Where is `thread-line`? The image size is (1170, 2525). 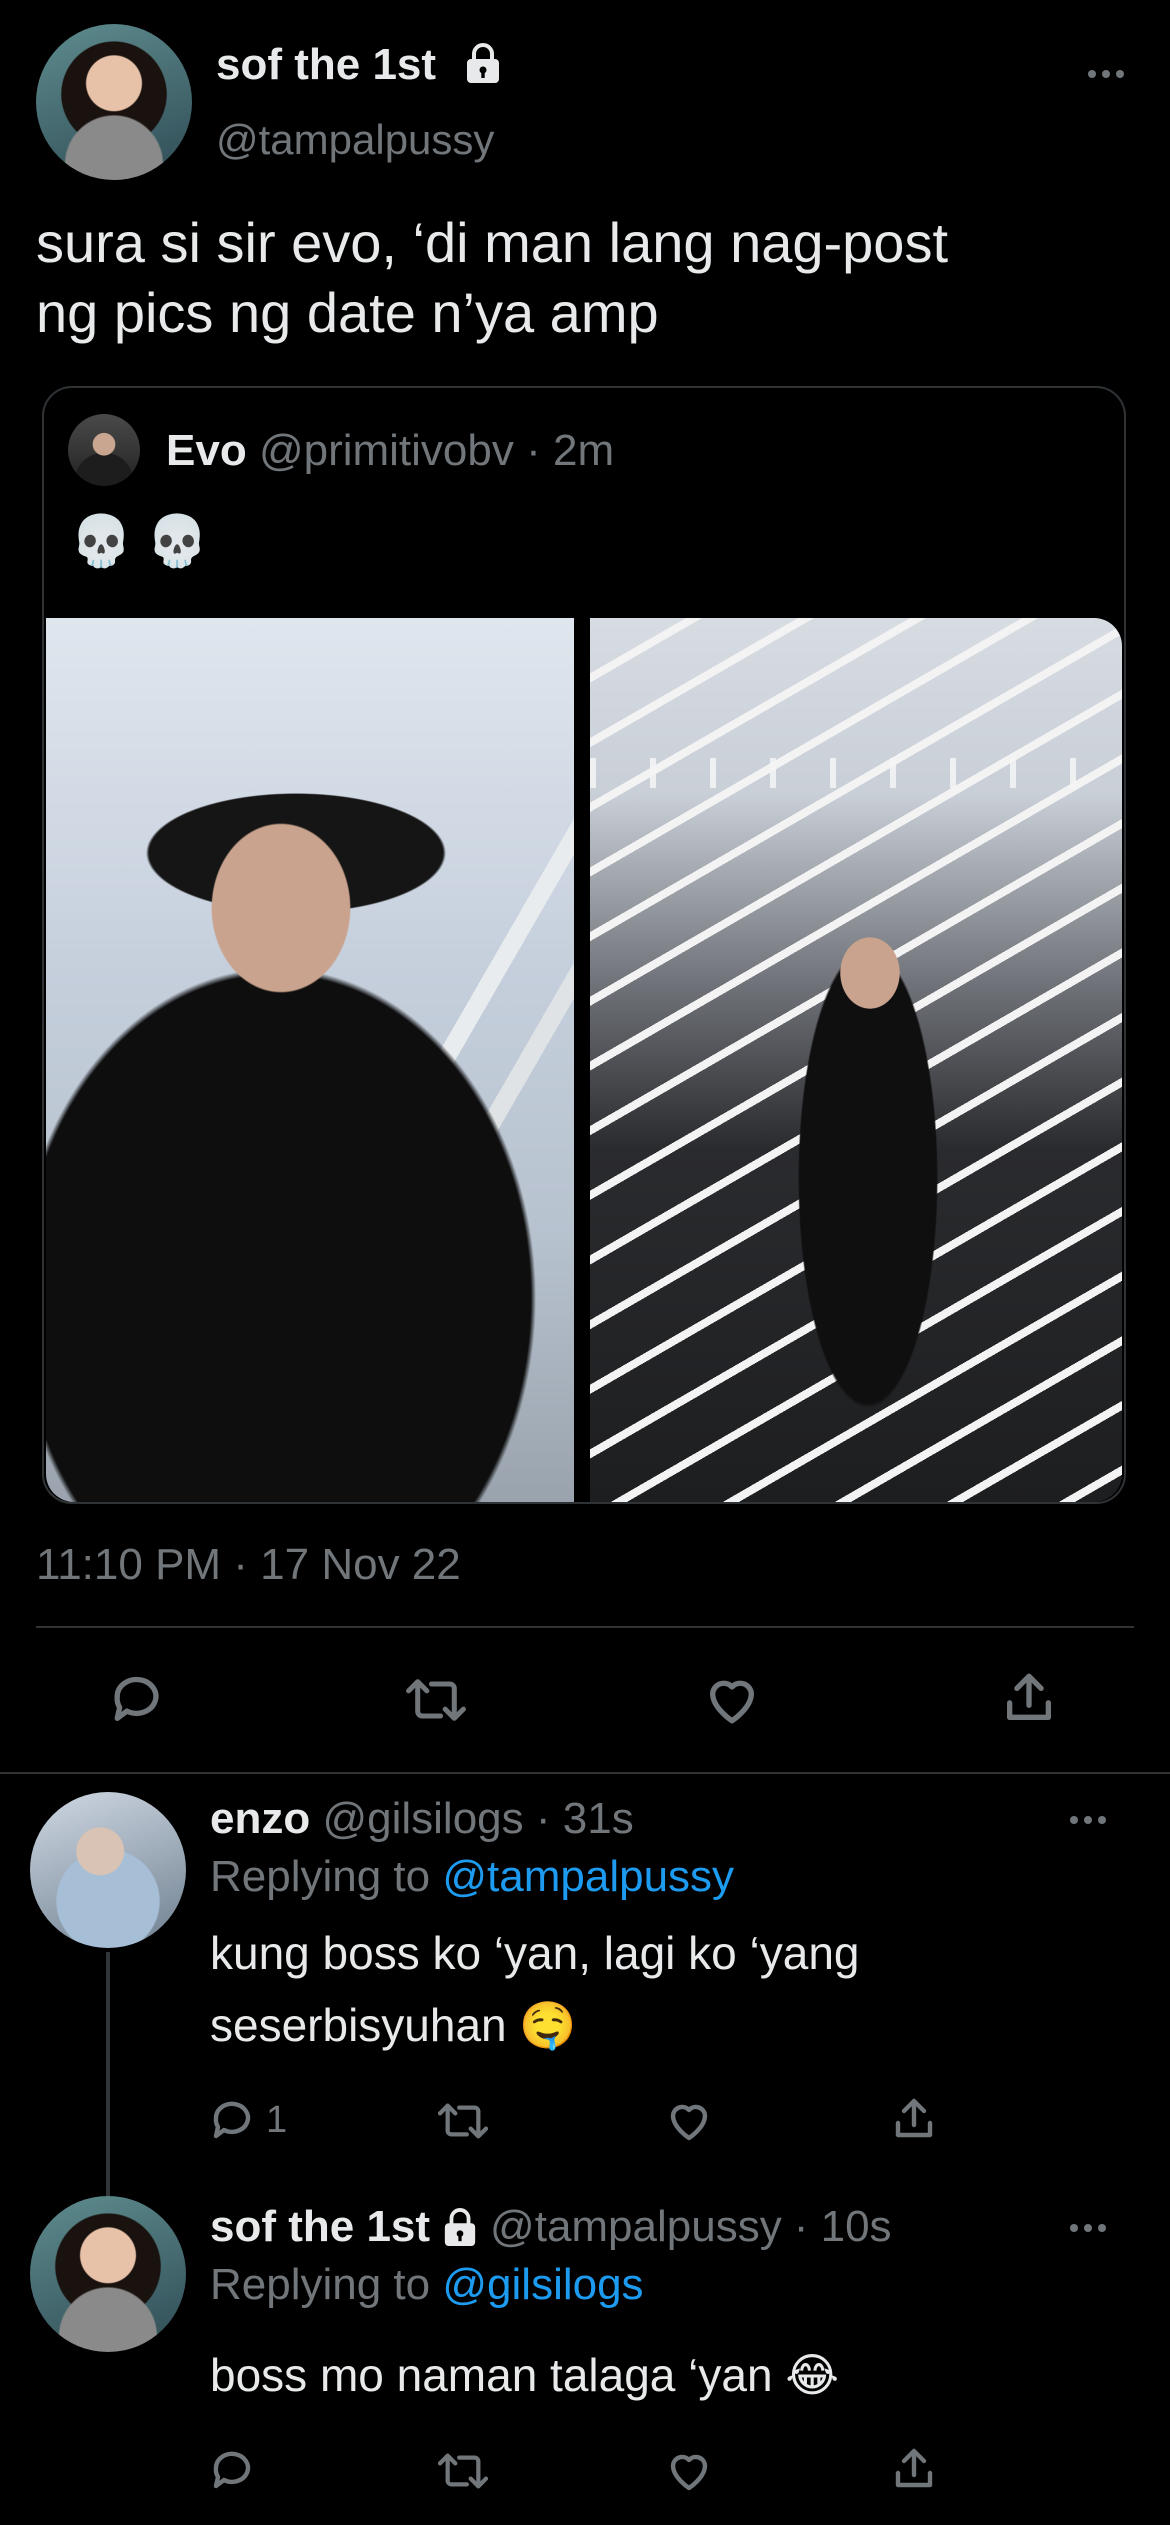 thread-line is located at coordinates (108, 2074).